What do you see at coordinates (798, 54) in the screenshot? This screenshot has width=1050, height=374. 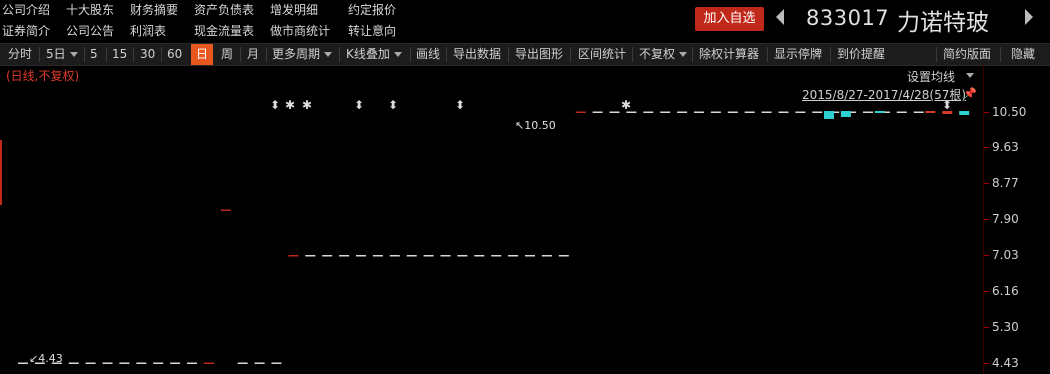 I see `show-suspension-button: 显示停牌` at bounding box center [798, 54].